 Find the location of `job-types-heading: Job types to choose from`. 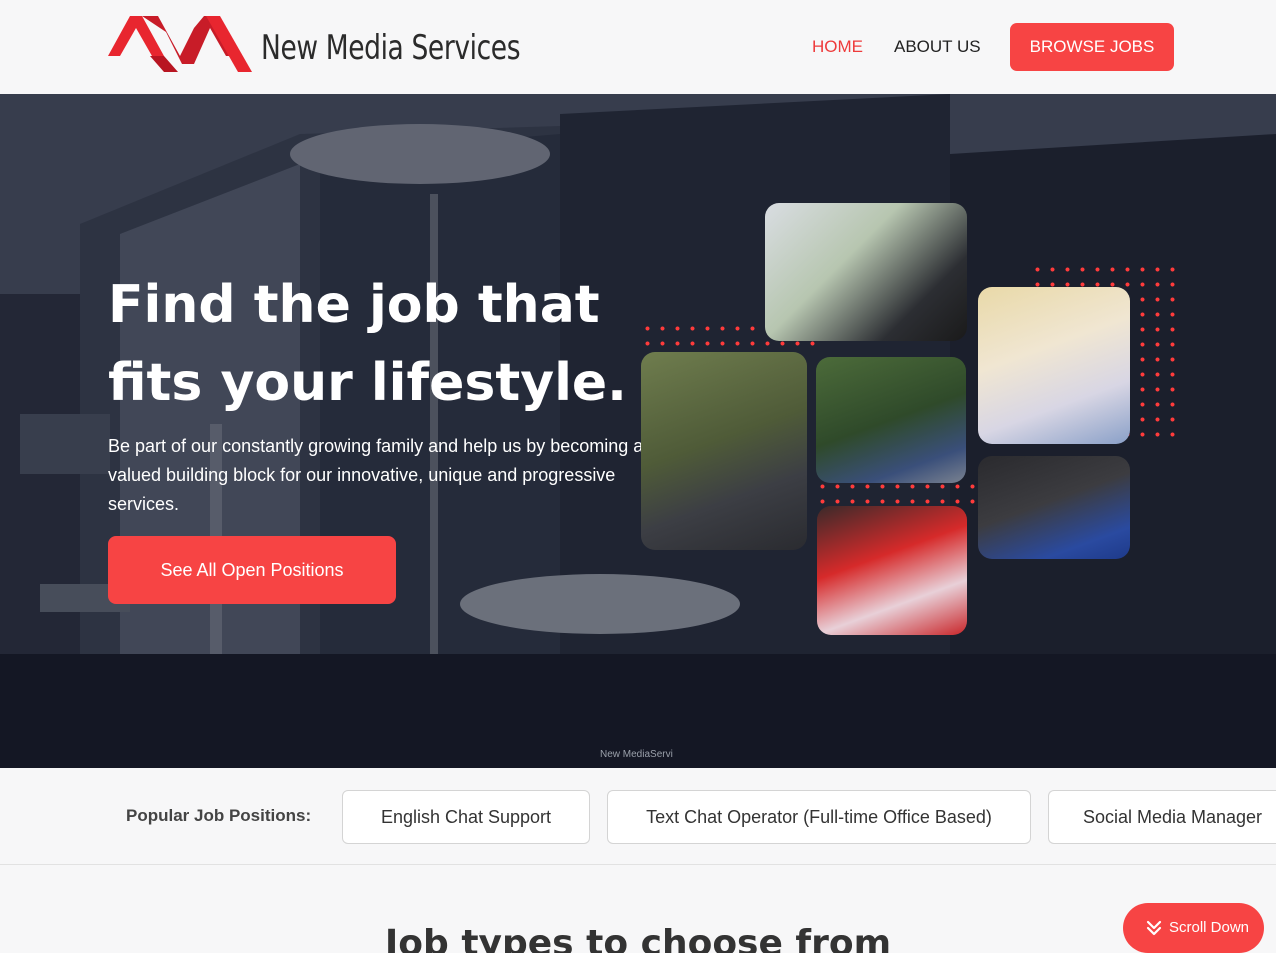

job-types-heading: Job types to choose from is located at coordinates (638, 938).